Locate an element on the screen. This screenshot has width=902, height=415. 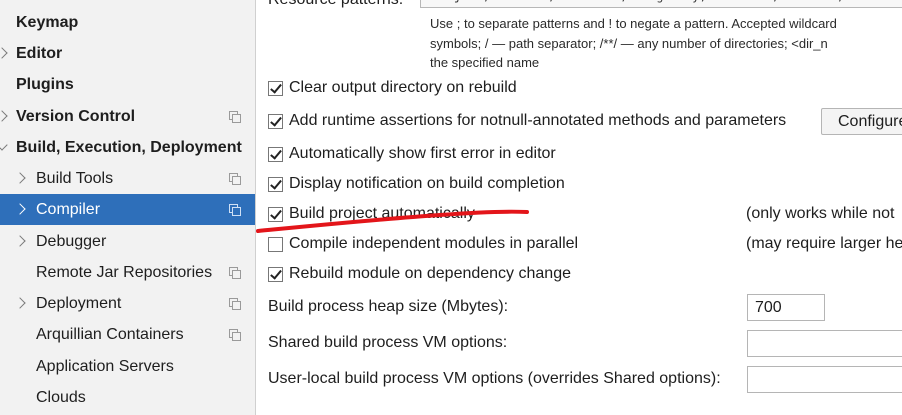
option-row: Rebuild module on dependency change is located at coordinates (419, 274).